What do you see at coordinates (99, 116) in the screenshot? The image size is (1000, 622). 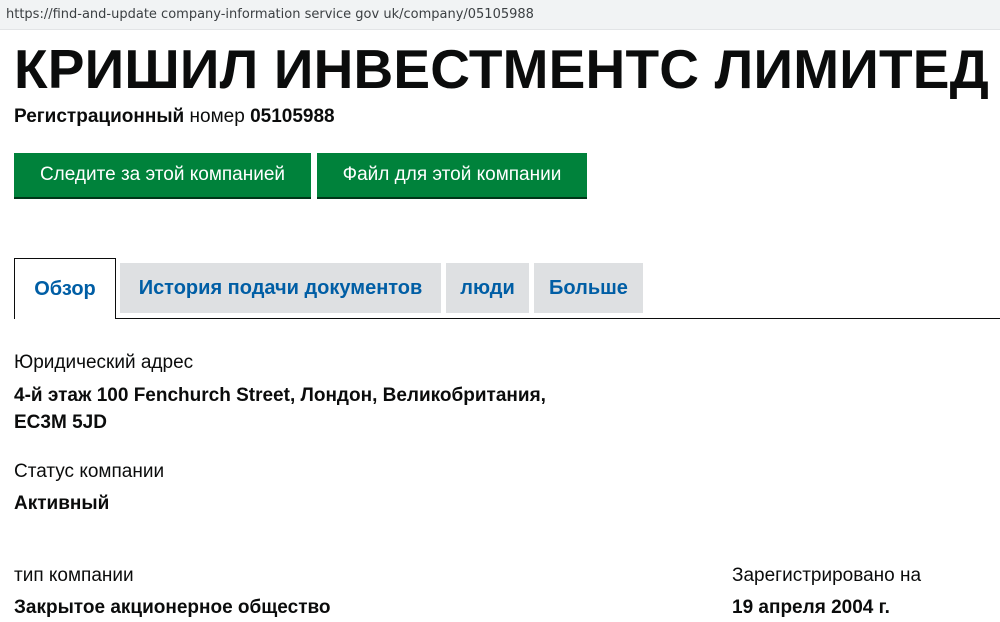 I see `registration-label-bold: Регистрационный` at bounding box center [99, 116].